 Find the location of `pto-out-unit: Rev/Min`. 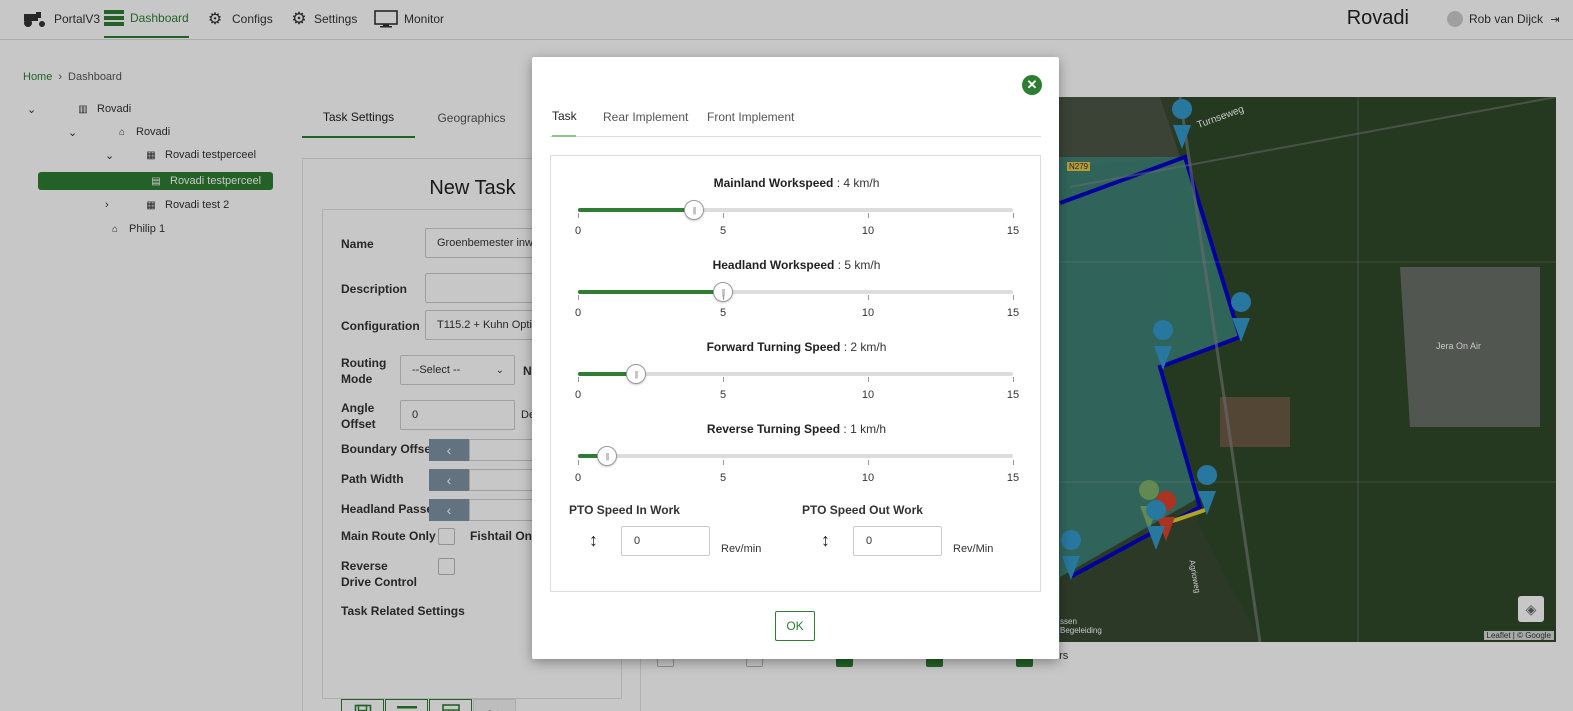

pto-out-unit: Rev/Min is located at coordinates (973, 549).